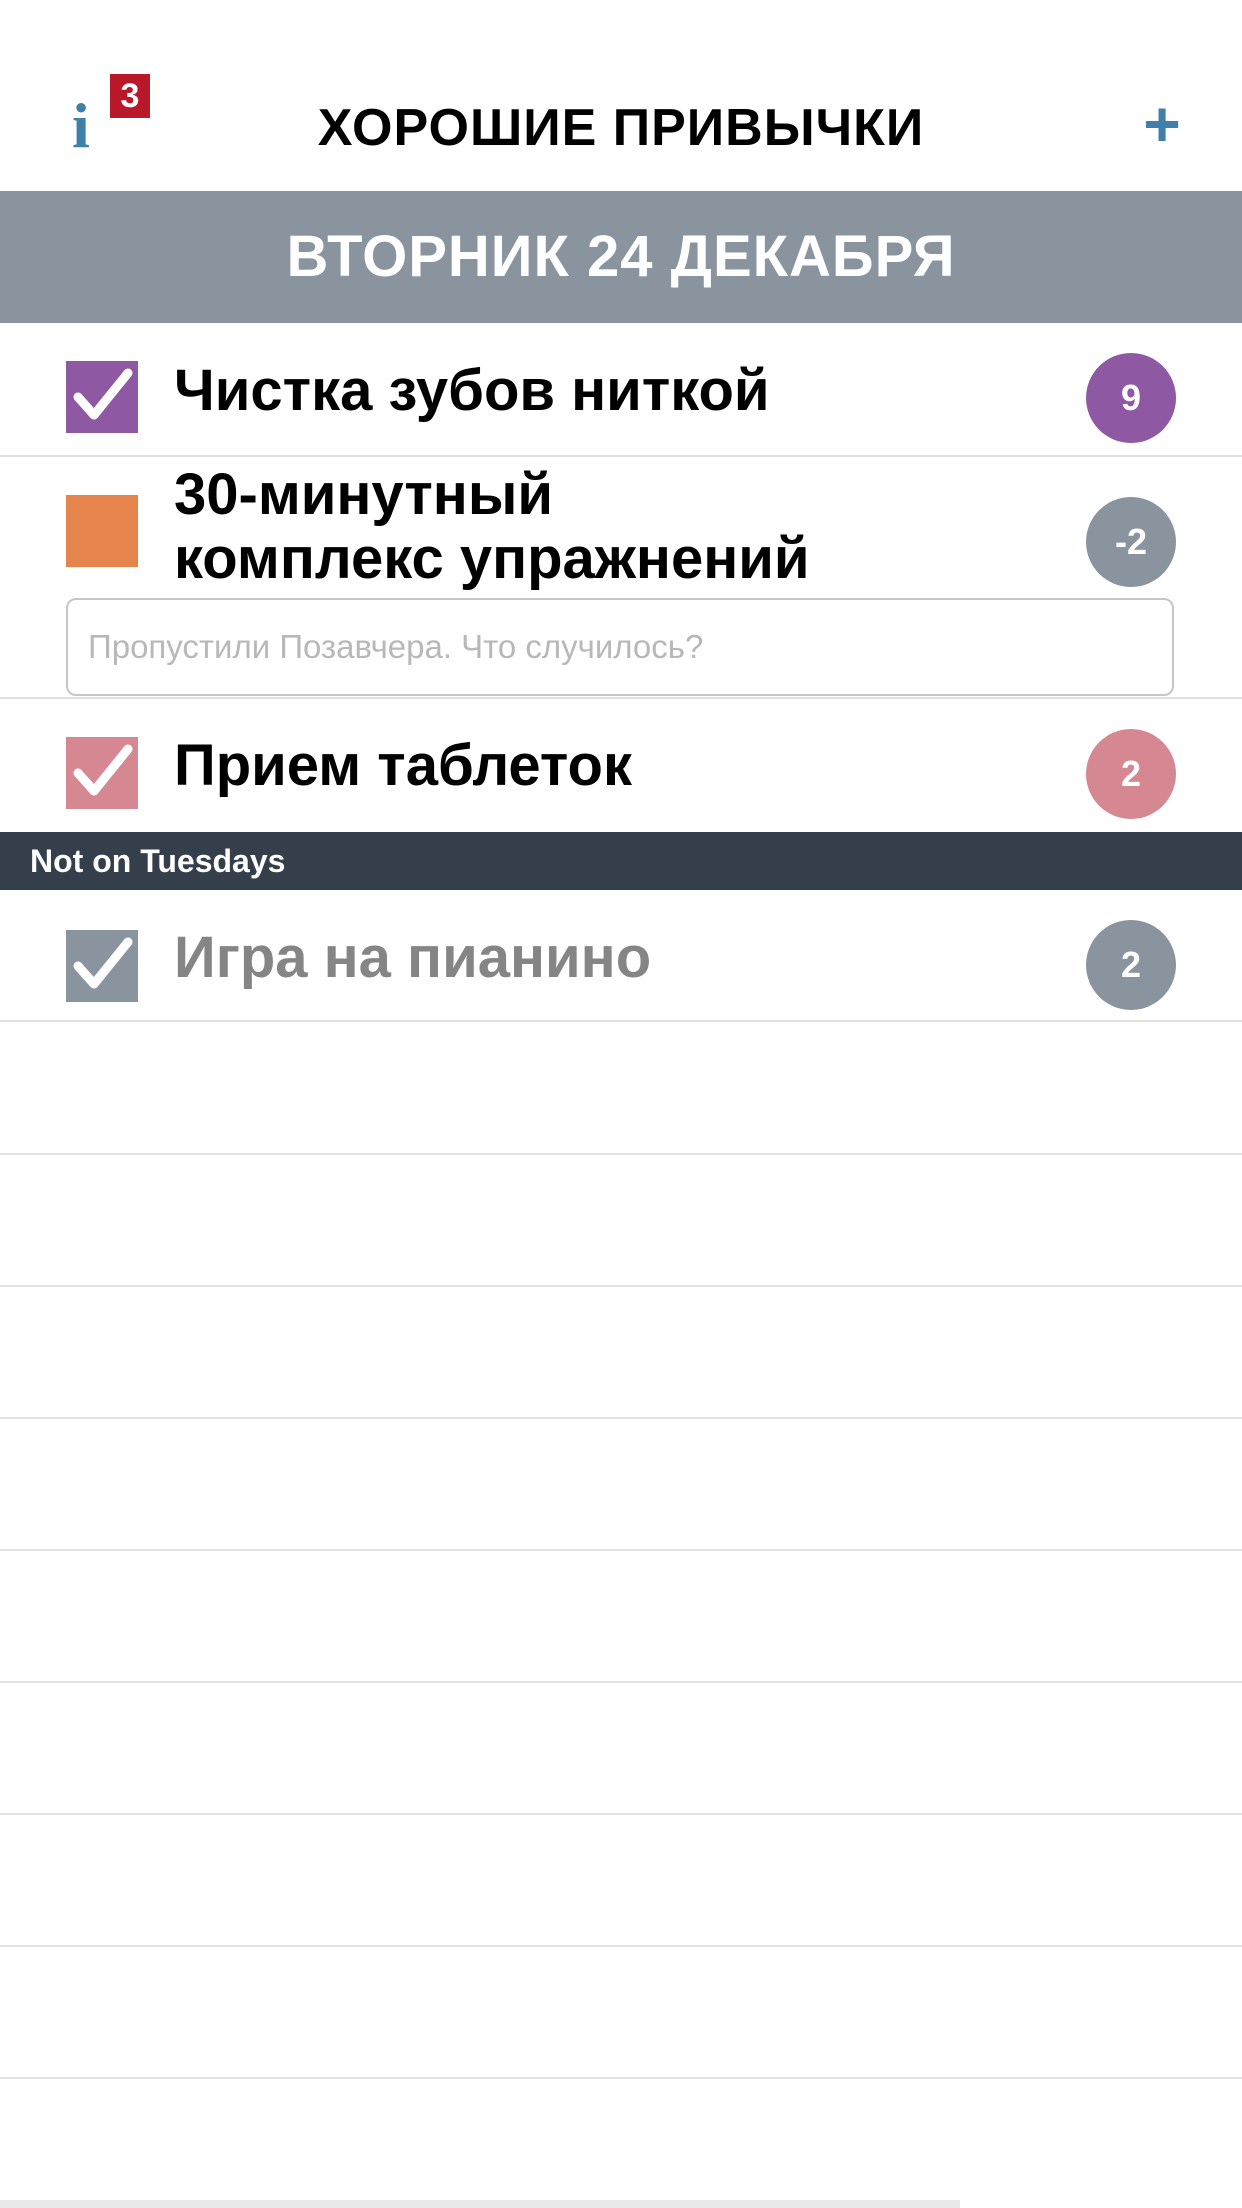 The width and height of the screenshot is (1242, 2208). Describe the element at coordinates (403, 765) in the screenshot. I see `habit-name: Прием таблеток` at that location.